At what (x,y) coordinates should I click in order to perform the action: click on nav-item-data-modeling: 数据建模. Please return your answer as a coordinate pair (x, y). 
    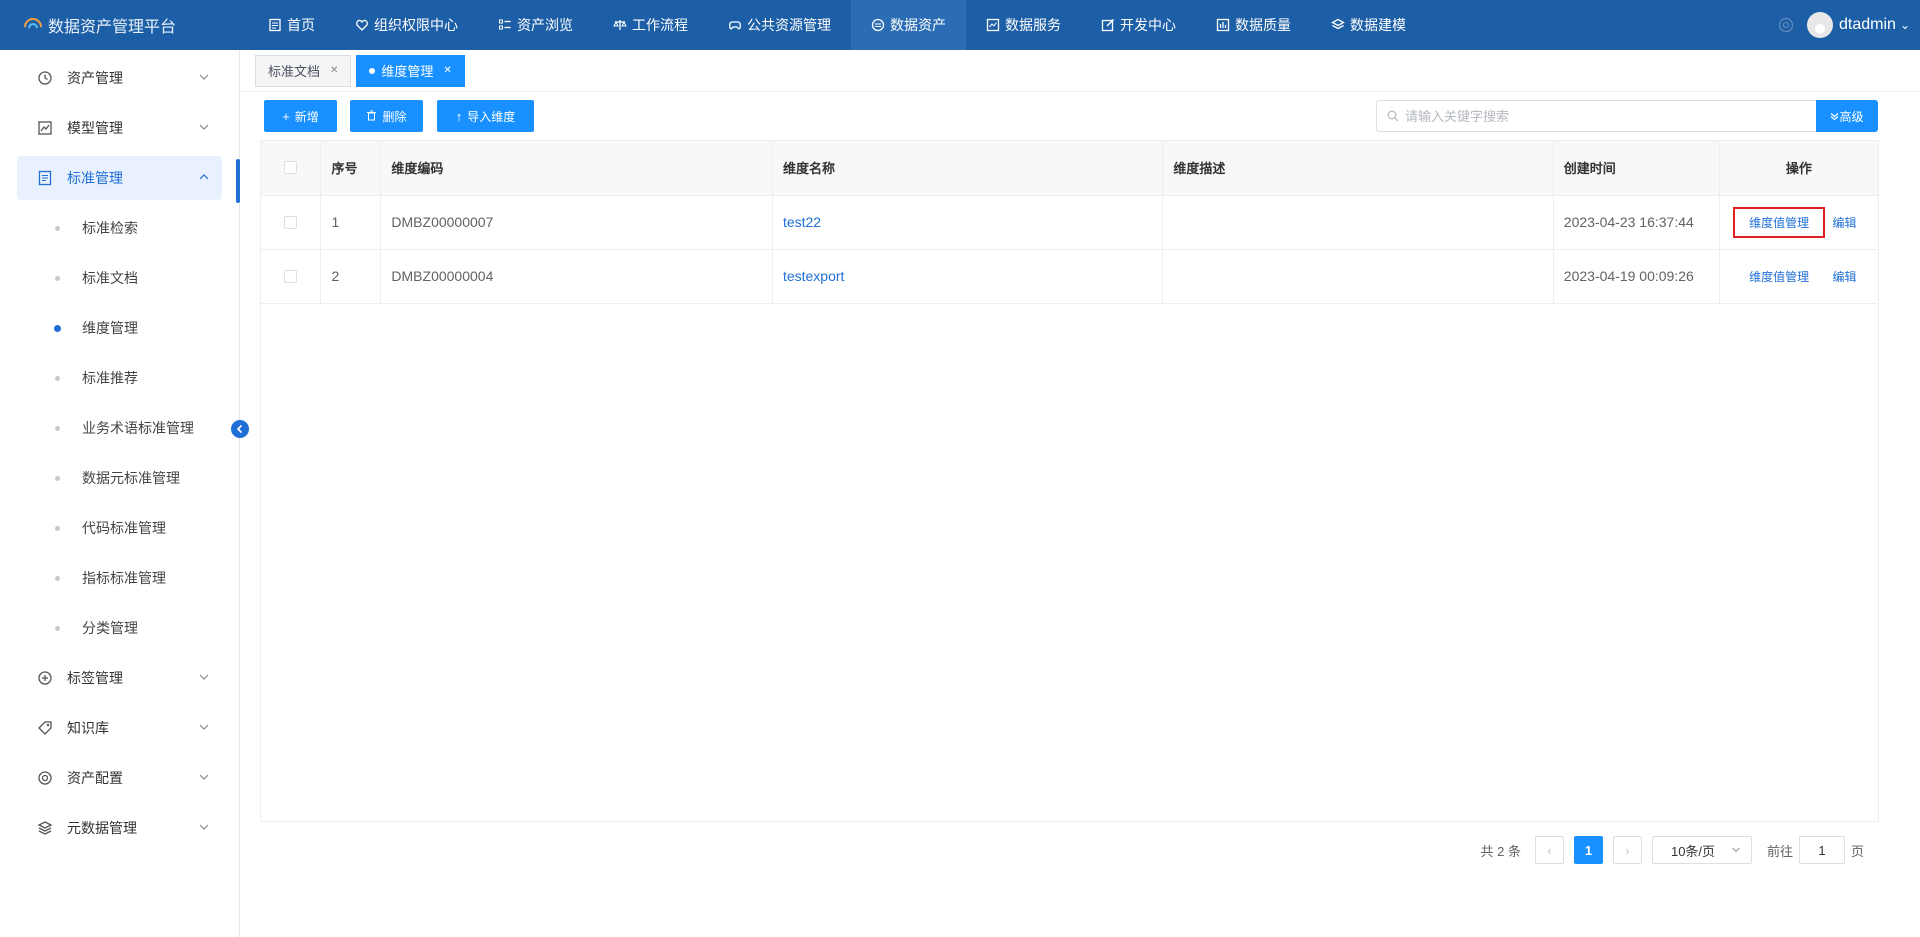
    Looking at the image, I should click on (1368, 25).